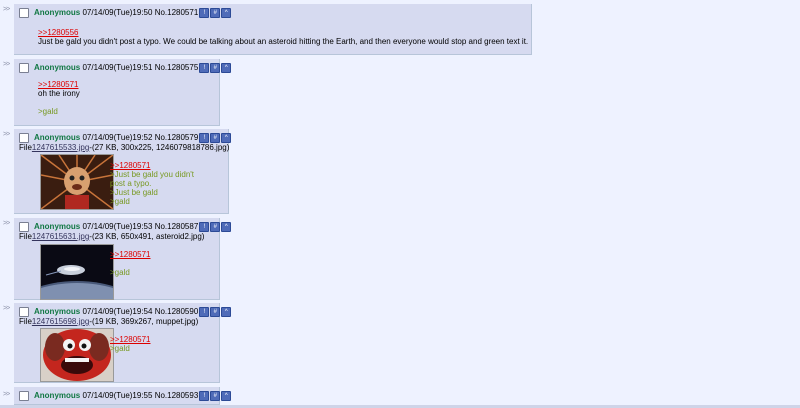 This screenshot has height=408, width=800. I want to click on file-details: -(27 KB, 300x225, 1246079818786.jpg), so click(159, 147).